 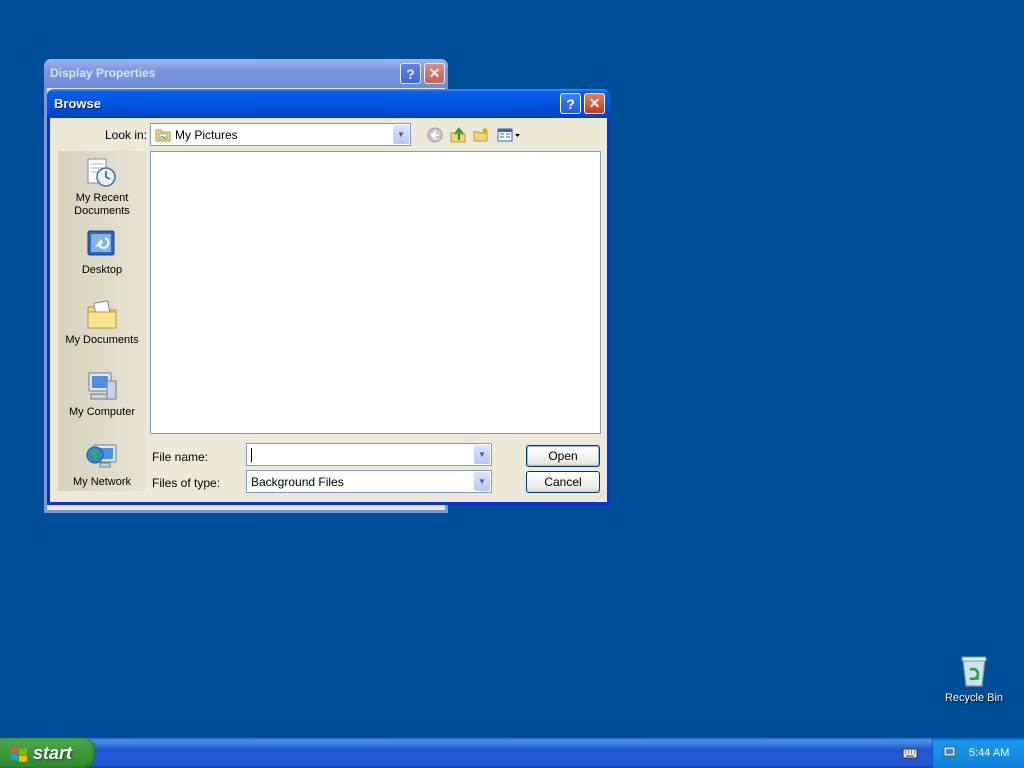 I want to click on place-my-network: My Network, so click(x=102, y=465).